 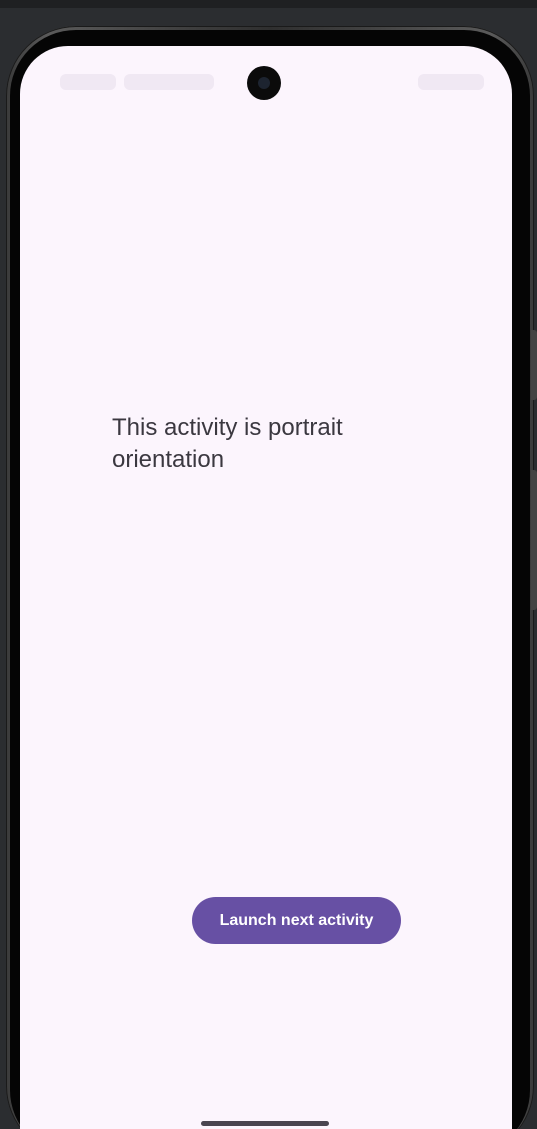 What do you see at coordinates (534, 365) in the screenshot?
I see `volume-button` at bounding box center [534, 365].